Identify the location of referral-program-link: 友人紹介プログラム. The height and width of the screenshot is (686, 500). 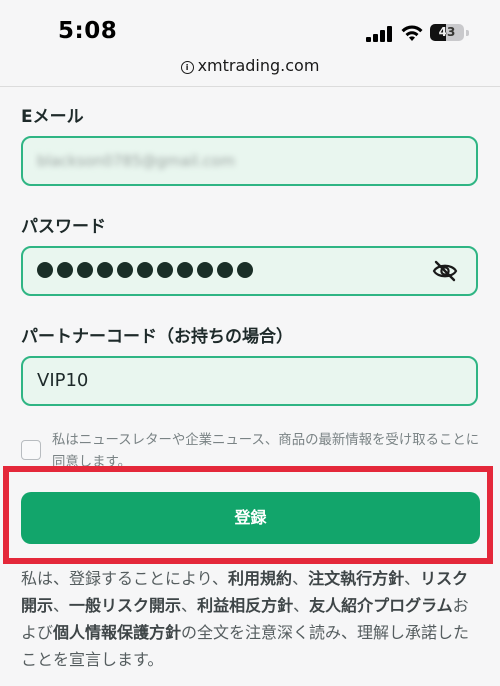
(381, 605).